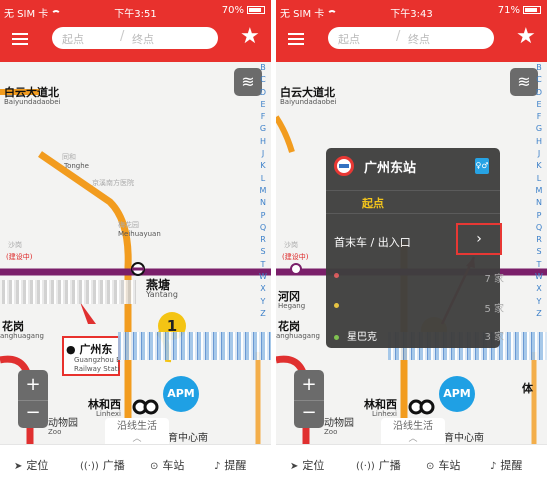  Describe the element at coordinates (89, 349) in the screenshot. I see `station-gz-east: ● 广州东` at that location.